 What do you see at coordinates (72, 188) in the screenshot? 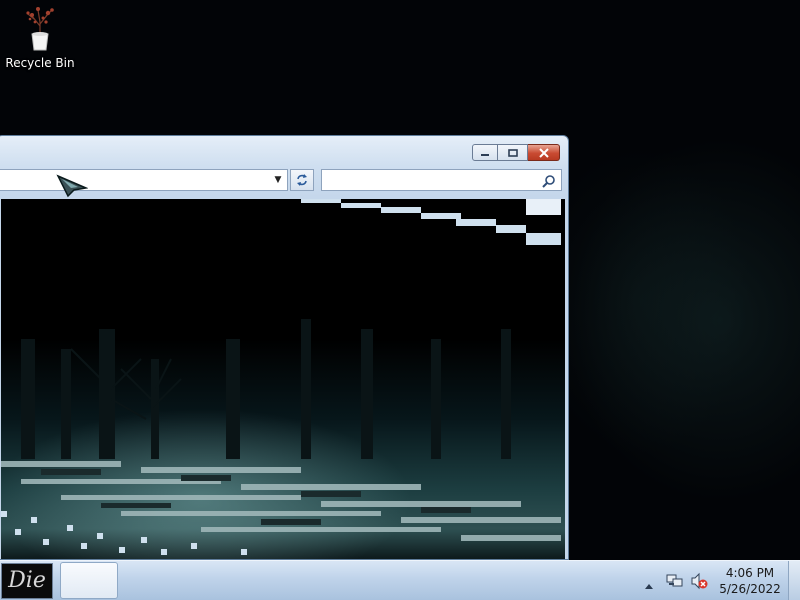
I see `mouse-cursor-icon` at bounding box center [72, 188].